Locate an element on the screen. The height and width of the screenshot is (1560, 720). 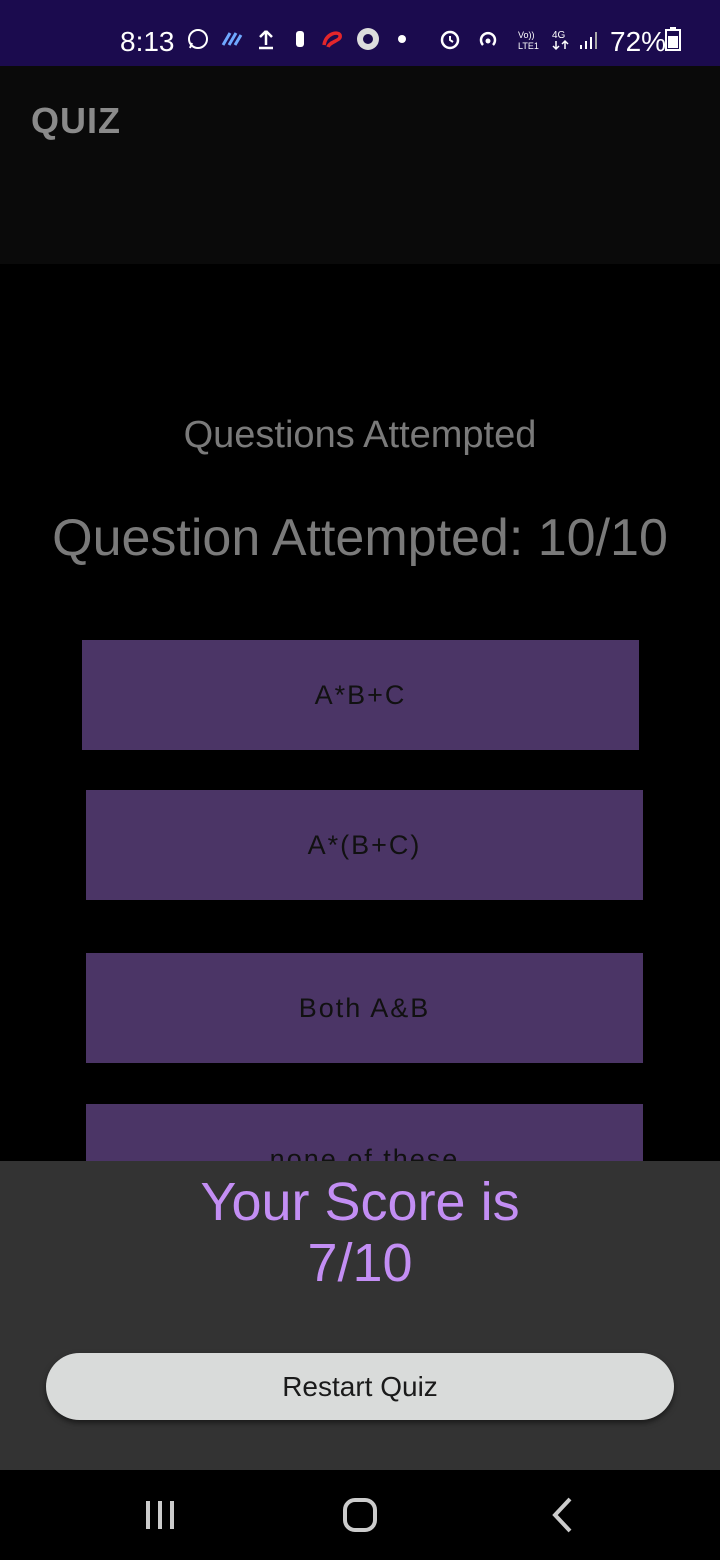
restart-quiz-button: Restart Quiz is located at coordinates (360, 1386).